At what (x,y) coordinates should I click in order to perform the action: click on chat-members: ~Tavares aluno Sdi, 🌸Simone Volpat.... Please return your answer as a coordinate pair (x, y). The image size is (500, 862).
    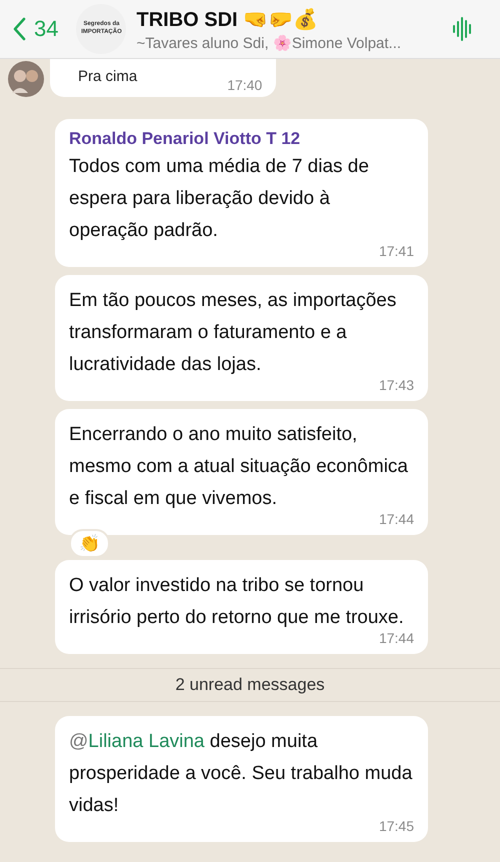
    Looking at the image, I should click on (269, 43).